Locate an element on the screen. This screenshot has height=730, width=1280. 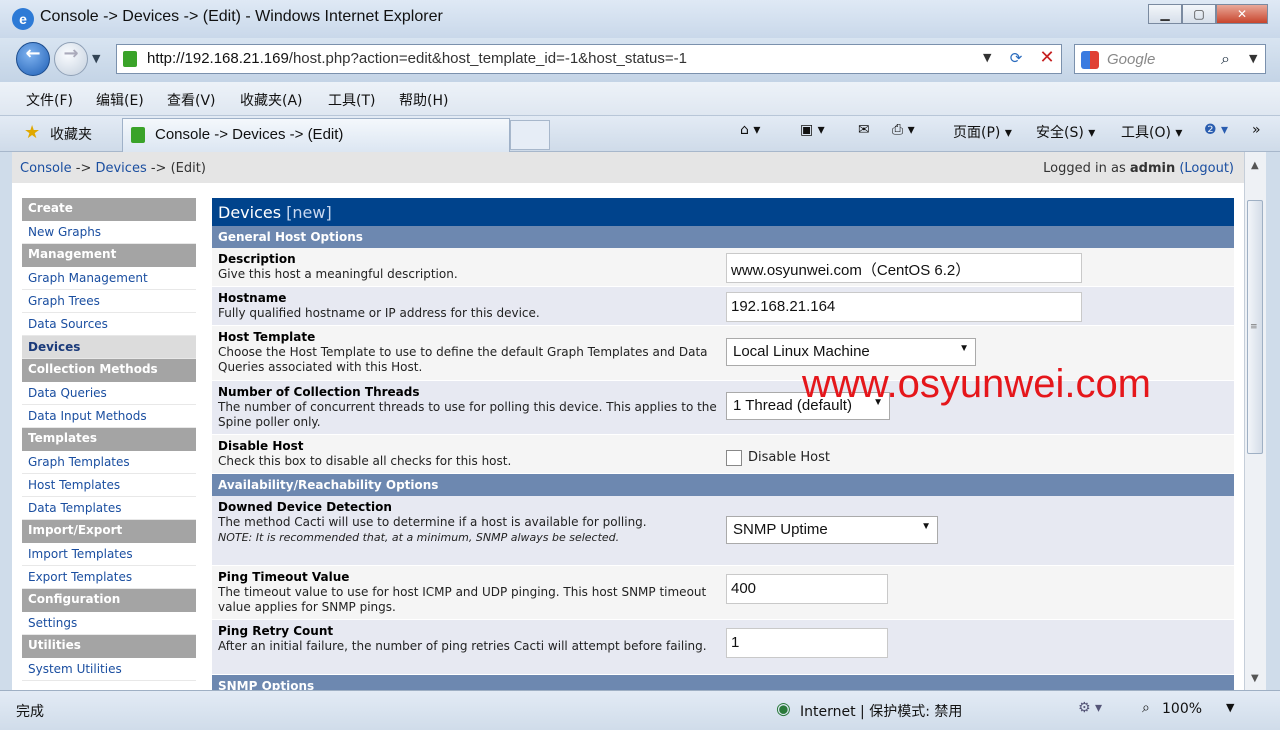
menu-edit: 编辑(E) is located at coordinates (120, 100).